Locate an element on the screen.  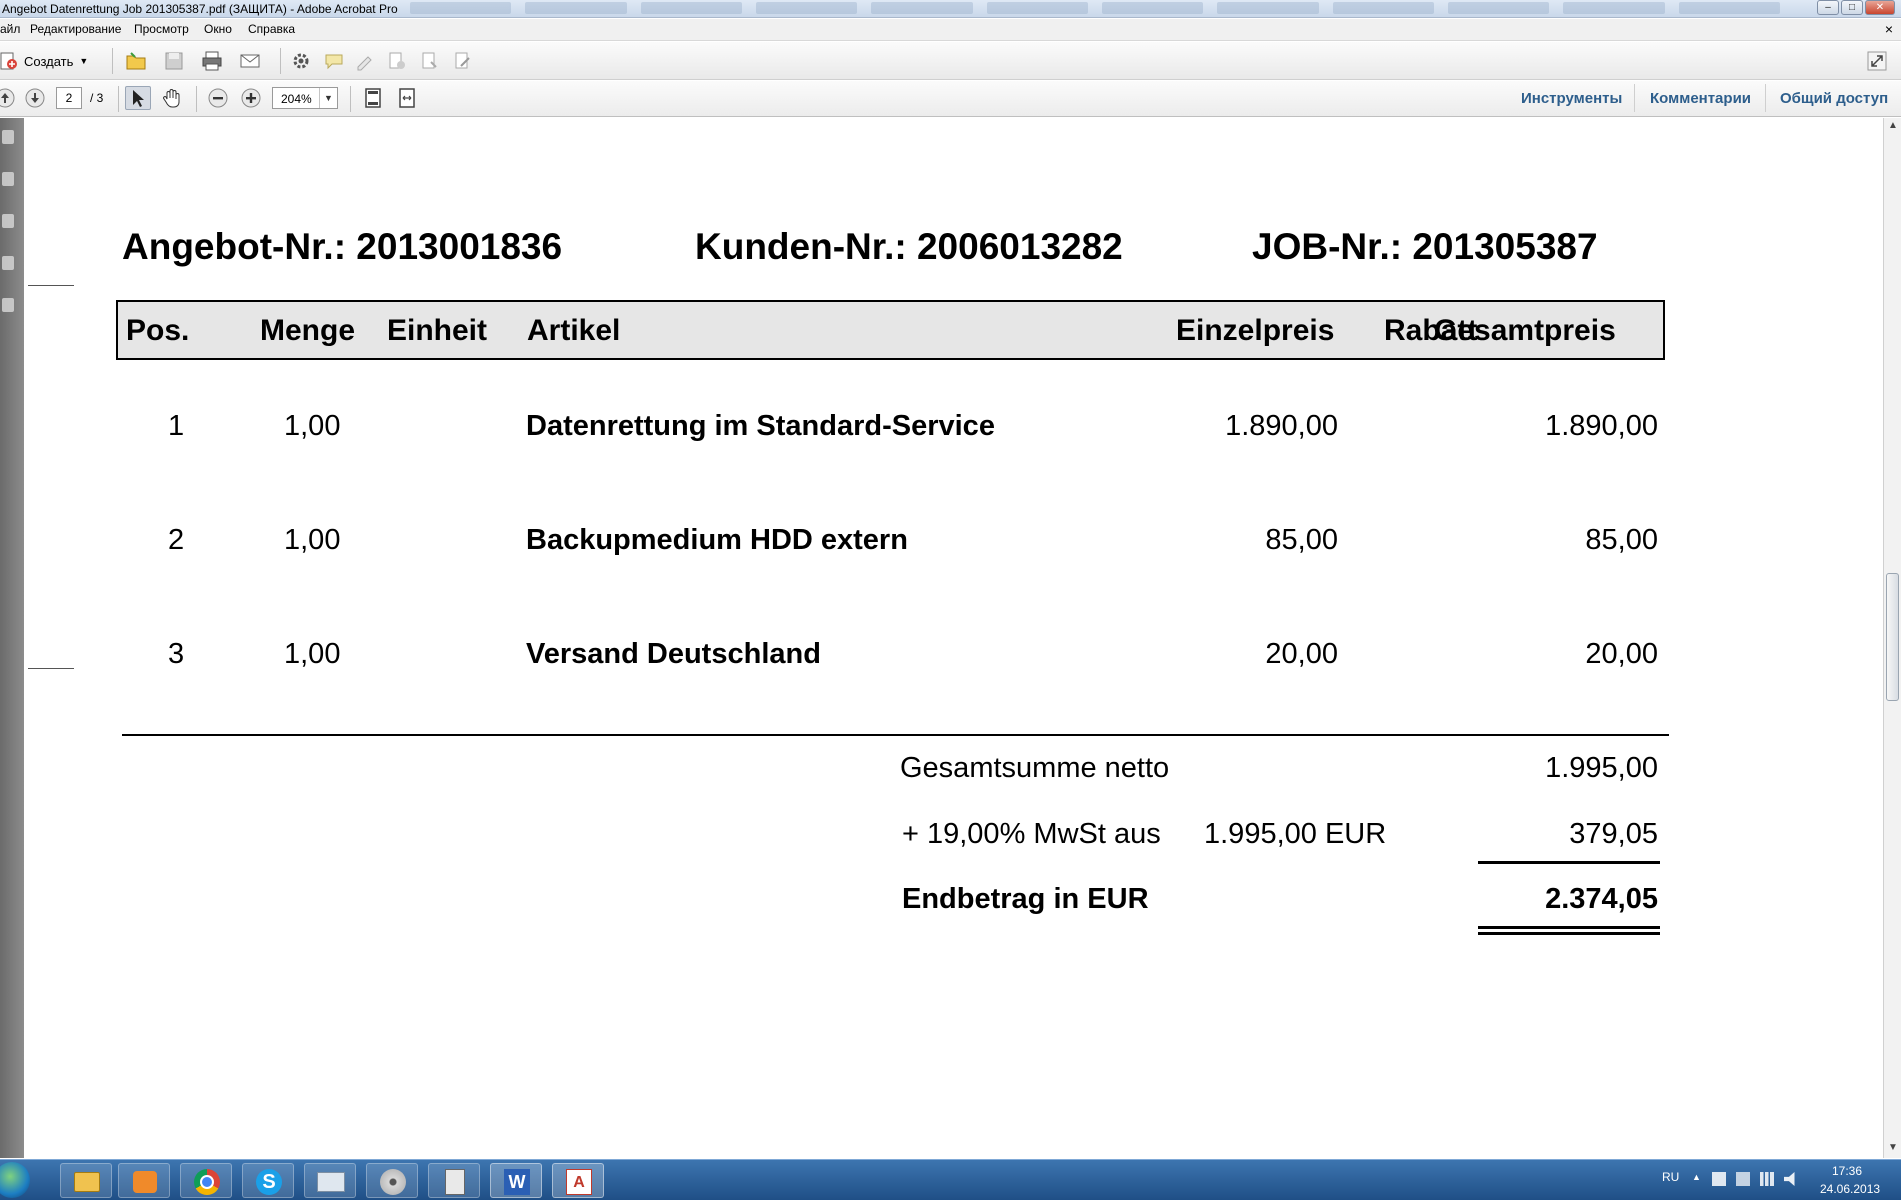
taskbar-app-acrobat: A is located at coordinates (578, 1180).